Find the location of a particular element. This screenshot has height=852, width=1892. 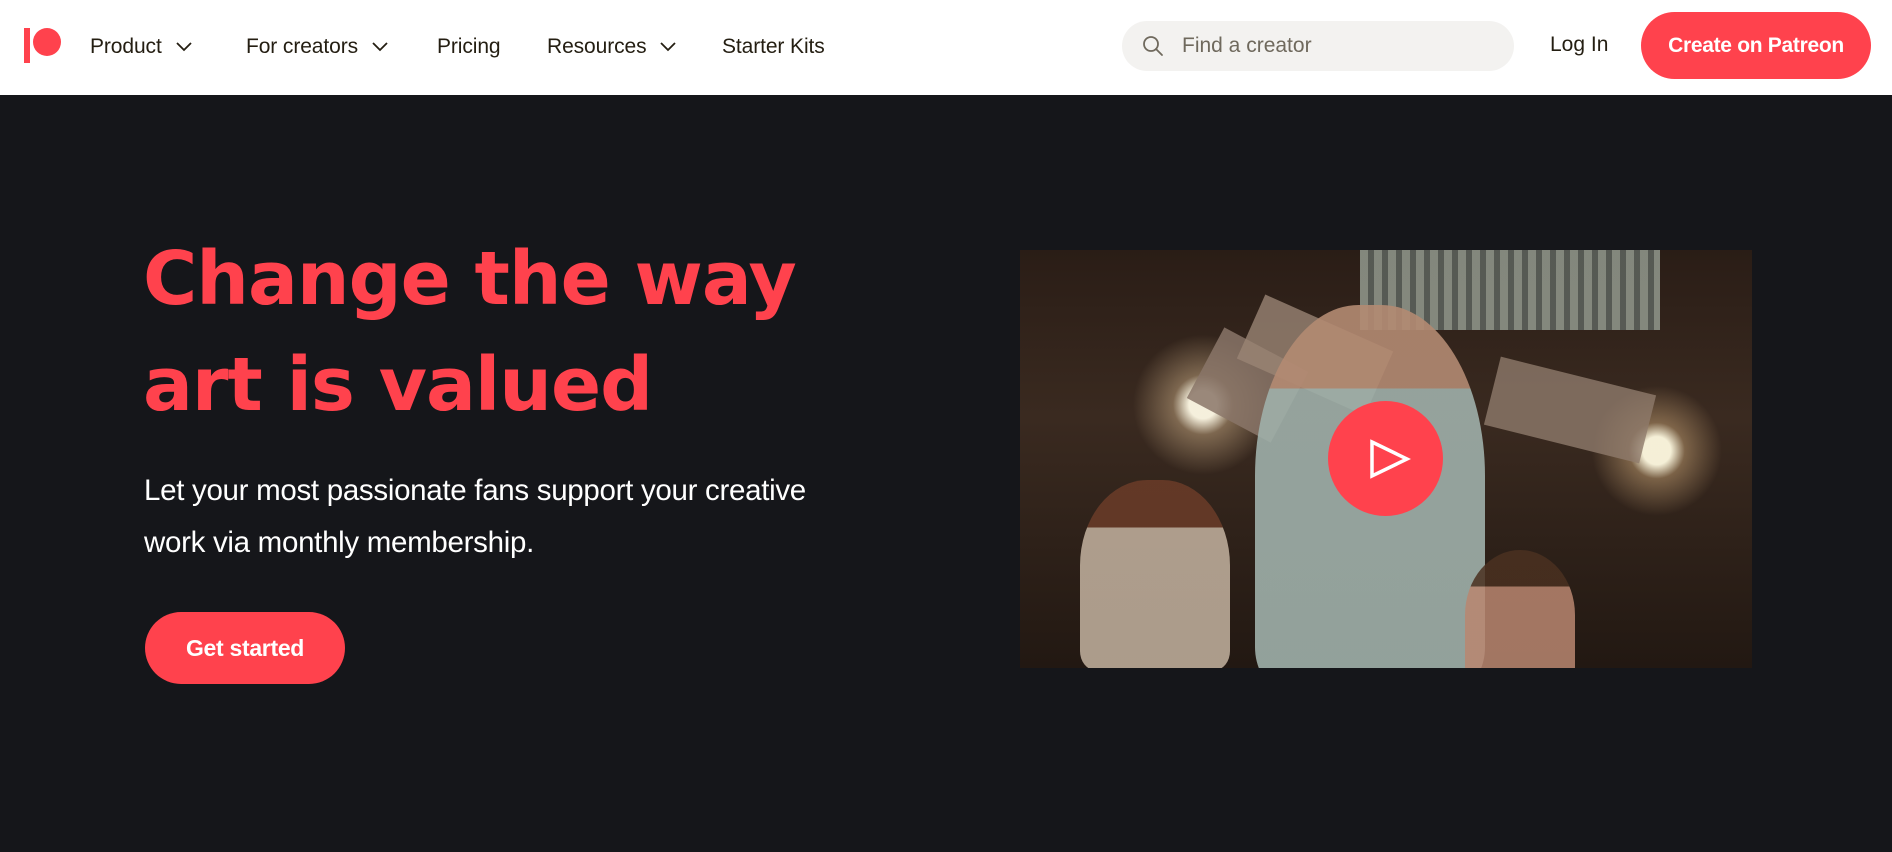

nav-item-label: Resources is located at coordinates (597, 46).